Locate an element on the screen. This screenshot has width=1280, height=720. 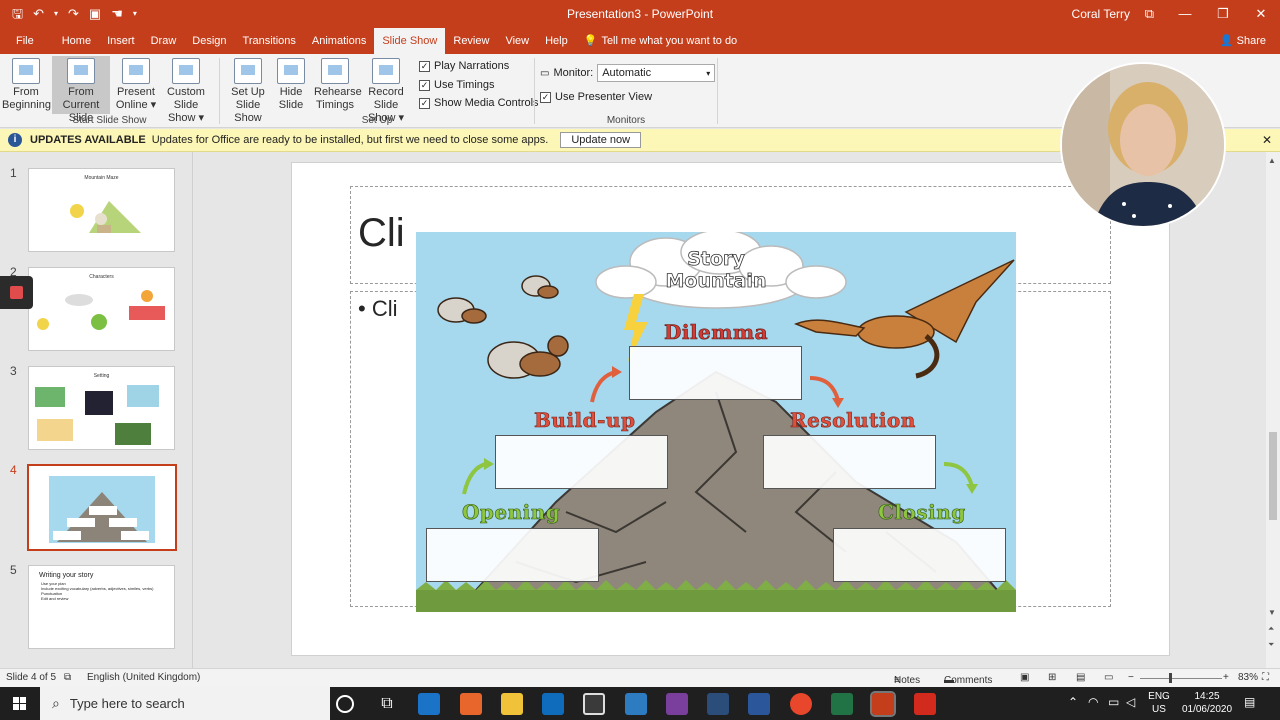
edge-icon is located at coordinates (429, 704).